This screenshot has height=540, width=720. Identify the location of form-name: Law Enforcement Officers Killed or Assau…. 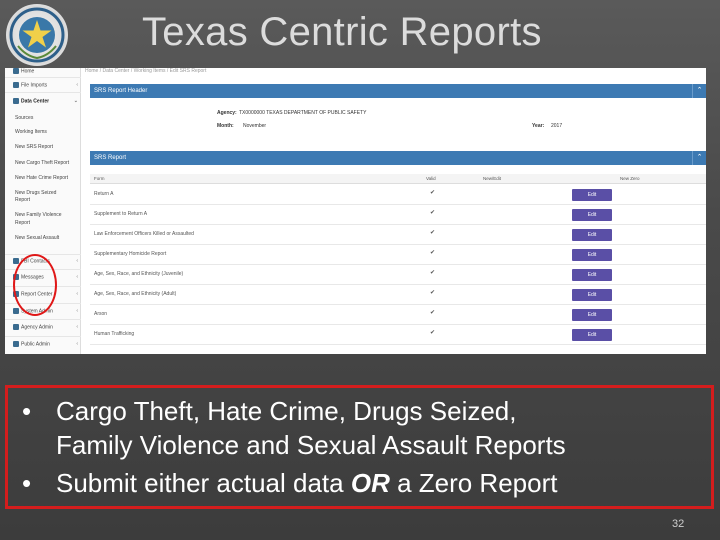
(144, 234).